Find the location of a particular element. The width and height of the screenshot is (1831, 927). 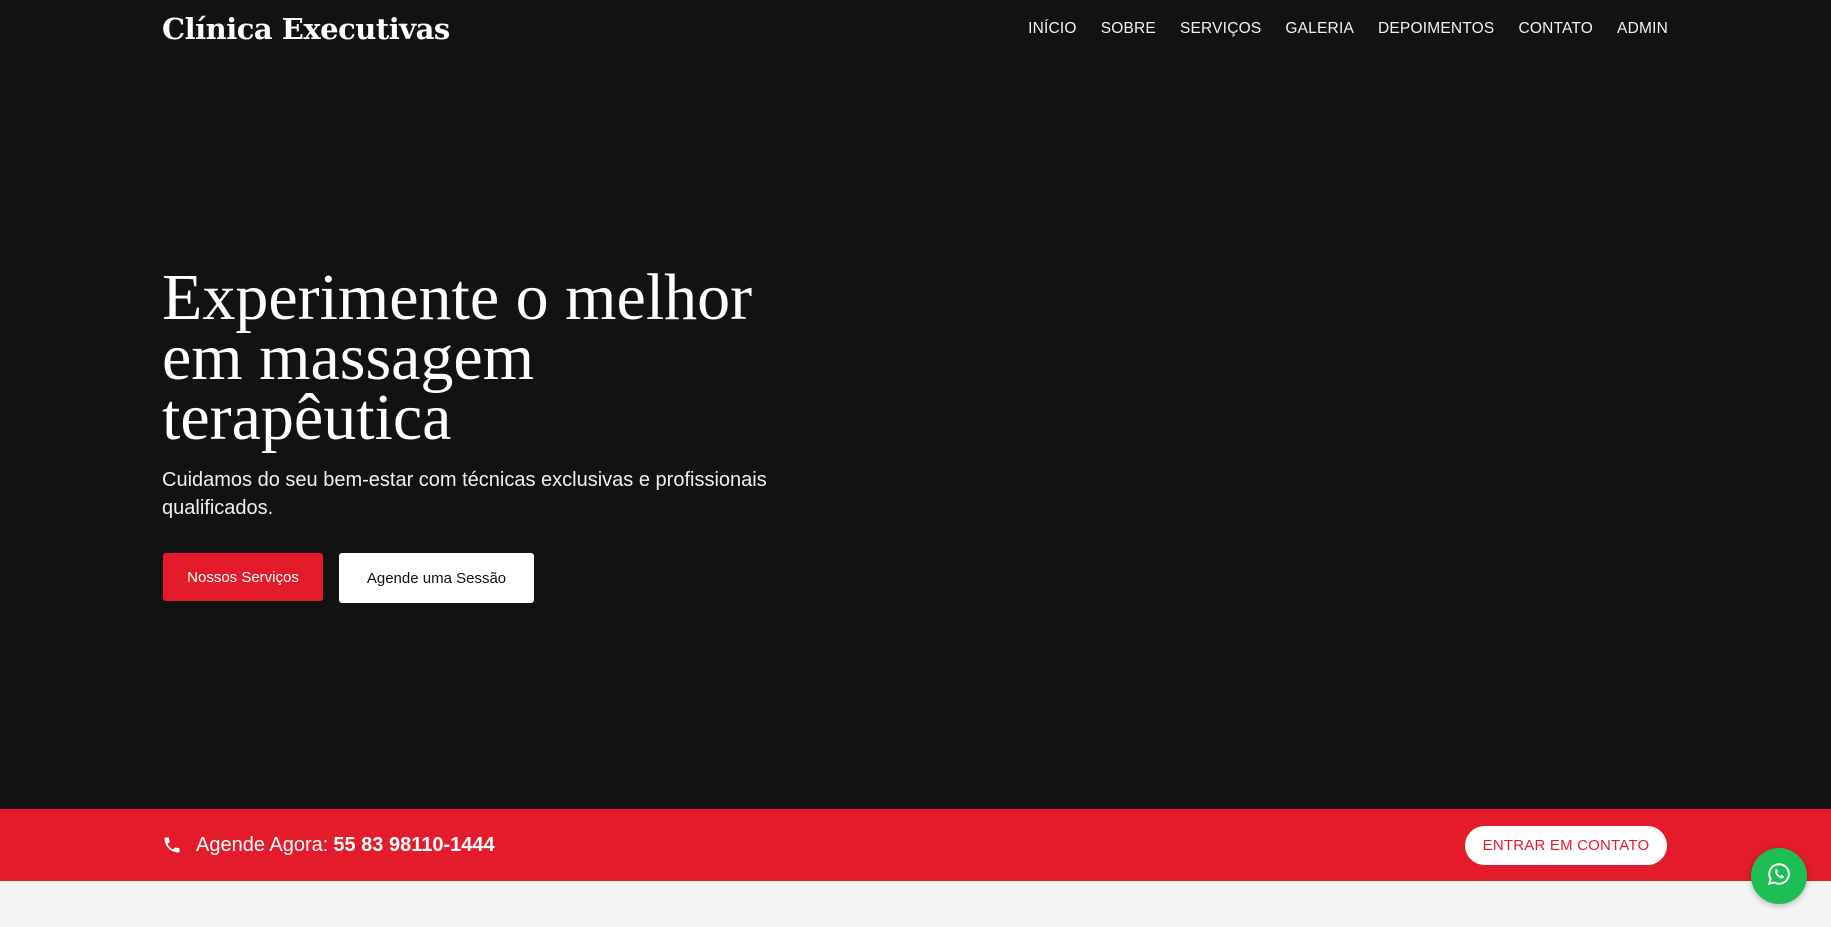

menu-item-contato: CONTATO is located at coordinates (1555, 29).